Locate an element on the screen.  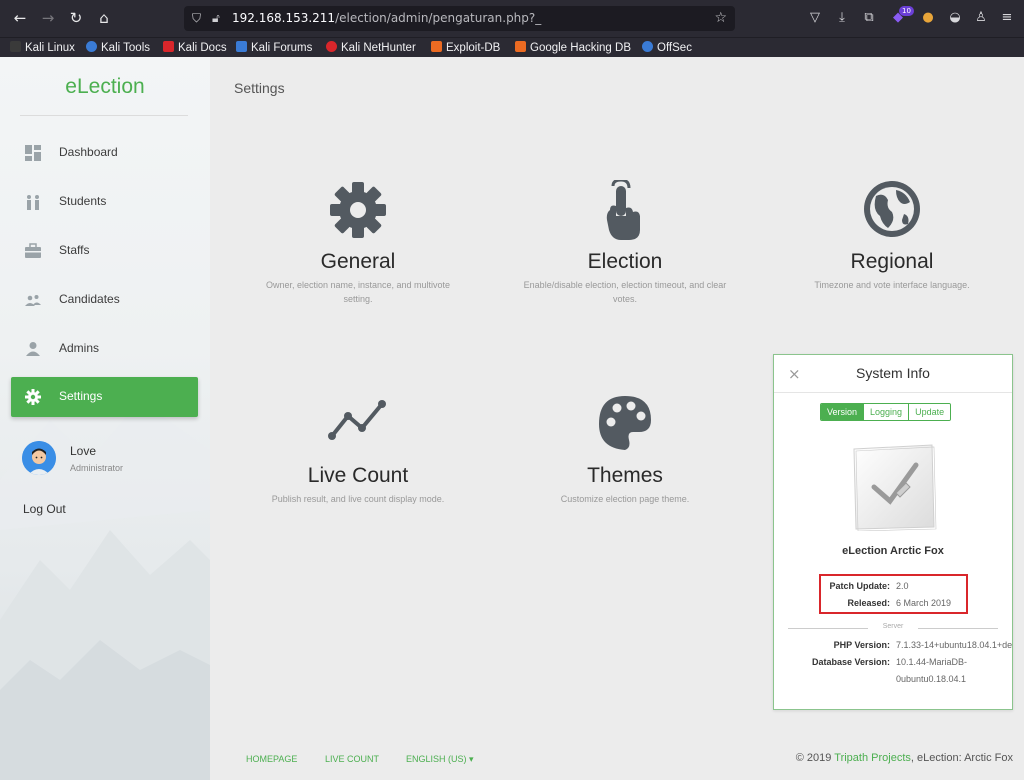
kali-tools-icon is located at coordinates (91, 46).